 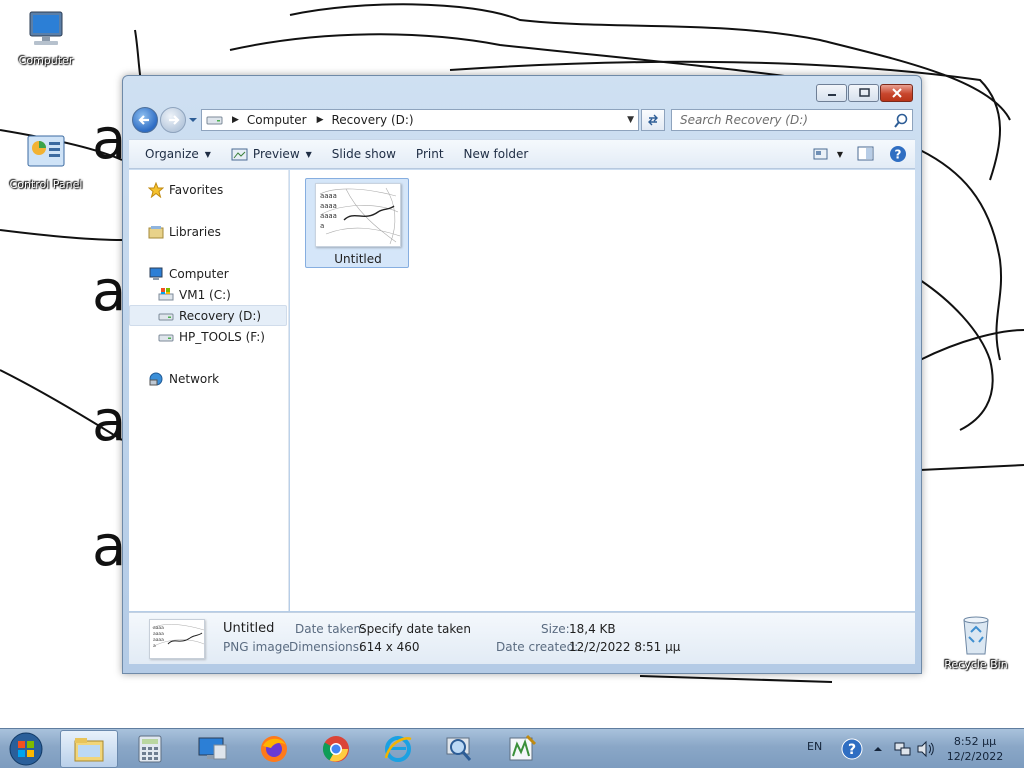 I want to click on folder-icon, so click(x=89, y=750).